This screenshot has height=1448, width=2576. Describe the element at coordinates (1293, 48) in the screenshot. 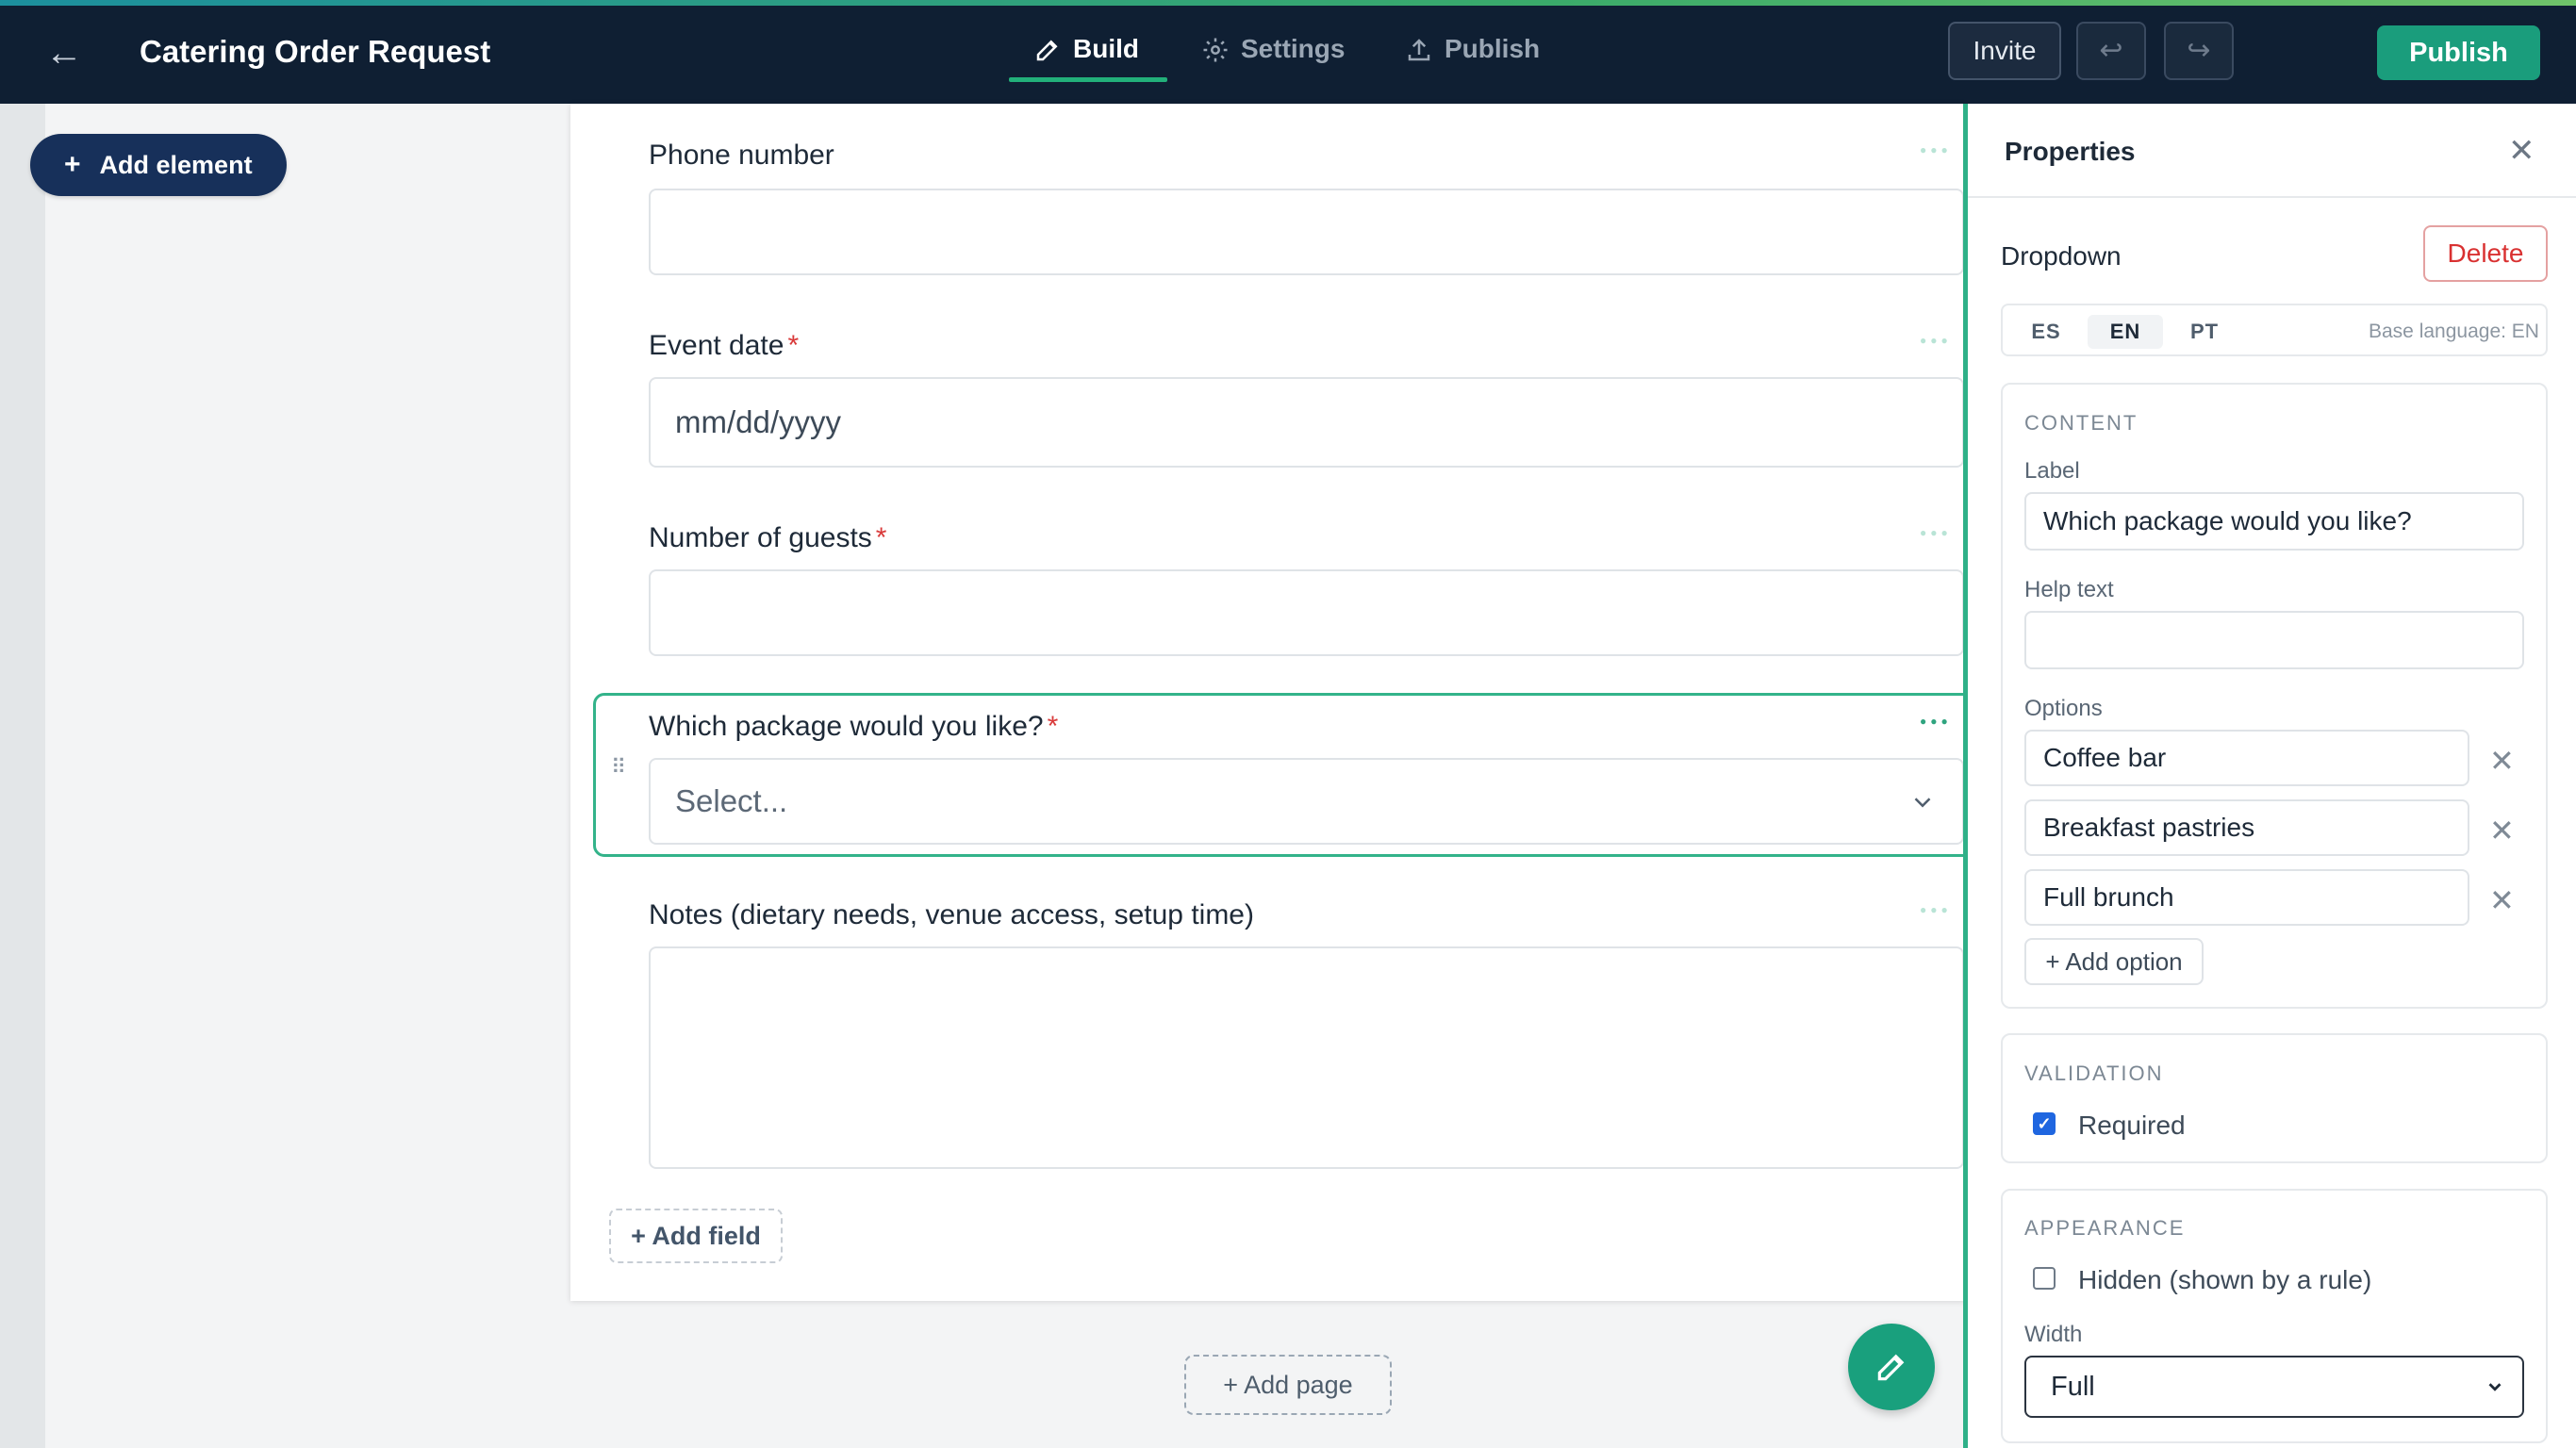

I see `tab-settings-label: Settings` at that location.